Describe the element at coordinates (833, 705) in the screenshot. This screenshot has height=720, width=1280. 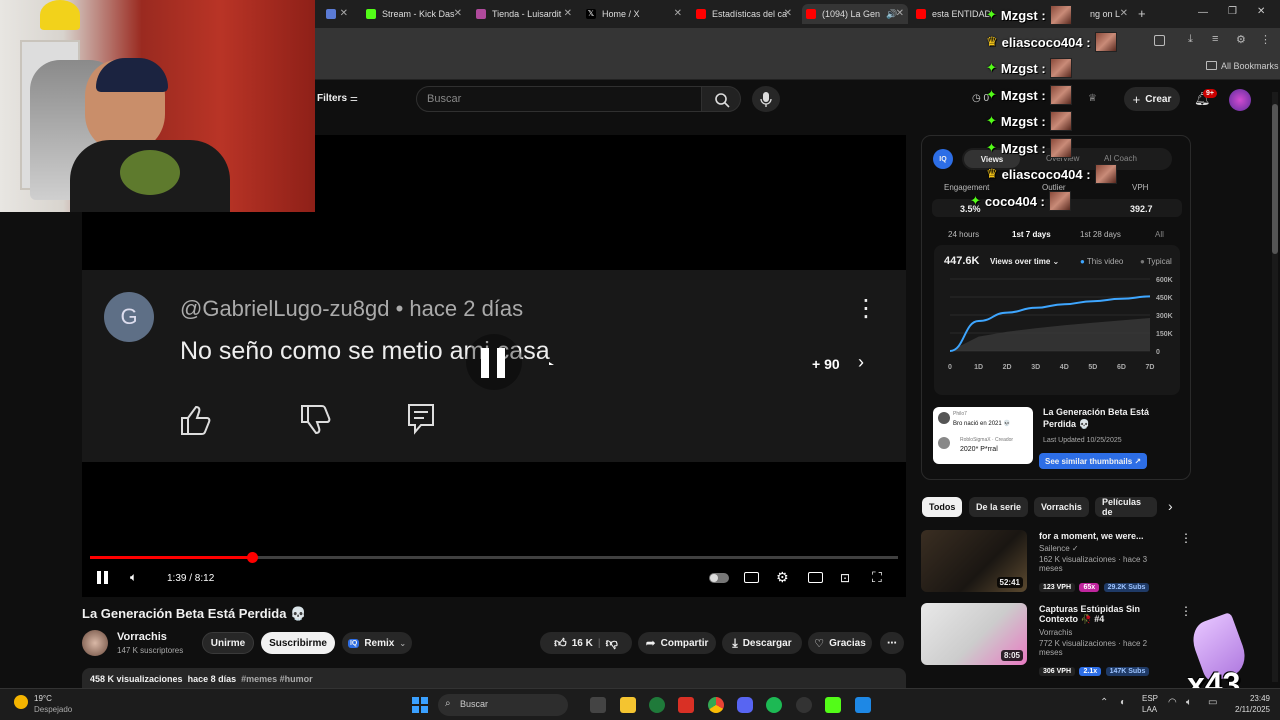
I see `kick-app-icon` at that location.